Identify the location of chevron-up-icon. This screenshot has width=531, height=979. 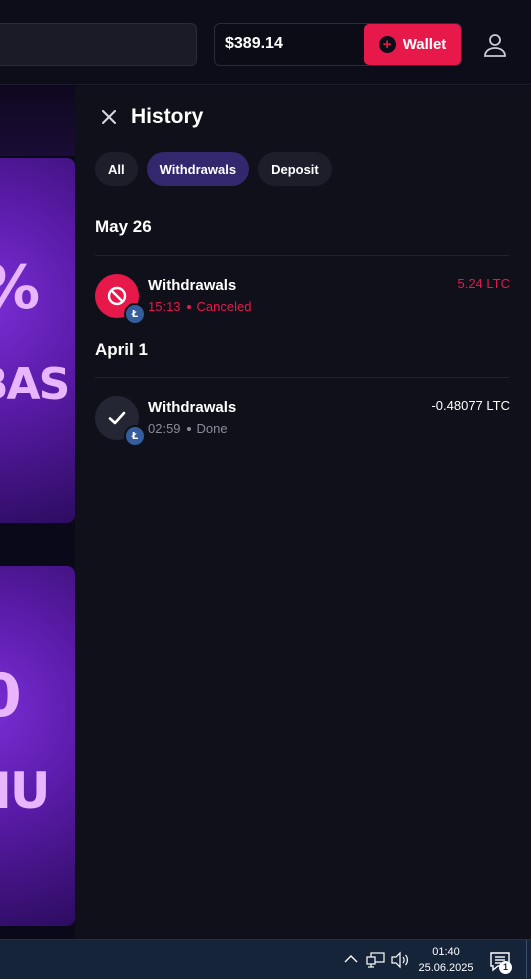
(351, 959).